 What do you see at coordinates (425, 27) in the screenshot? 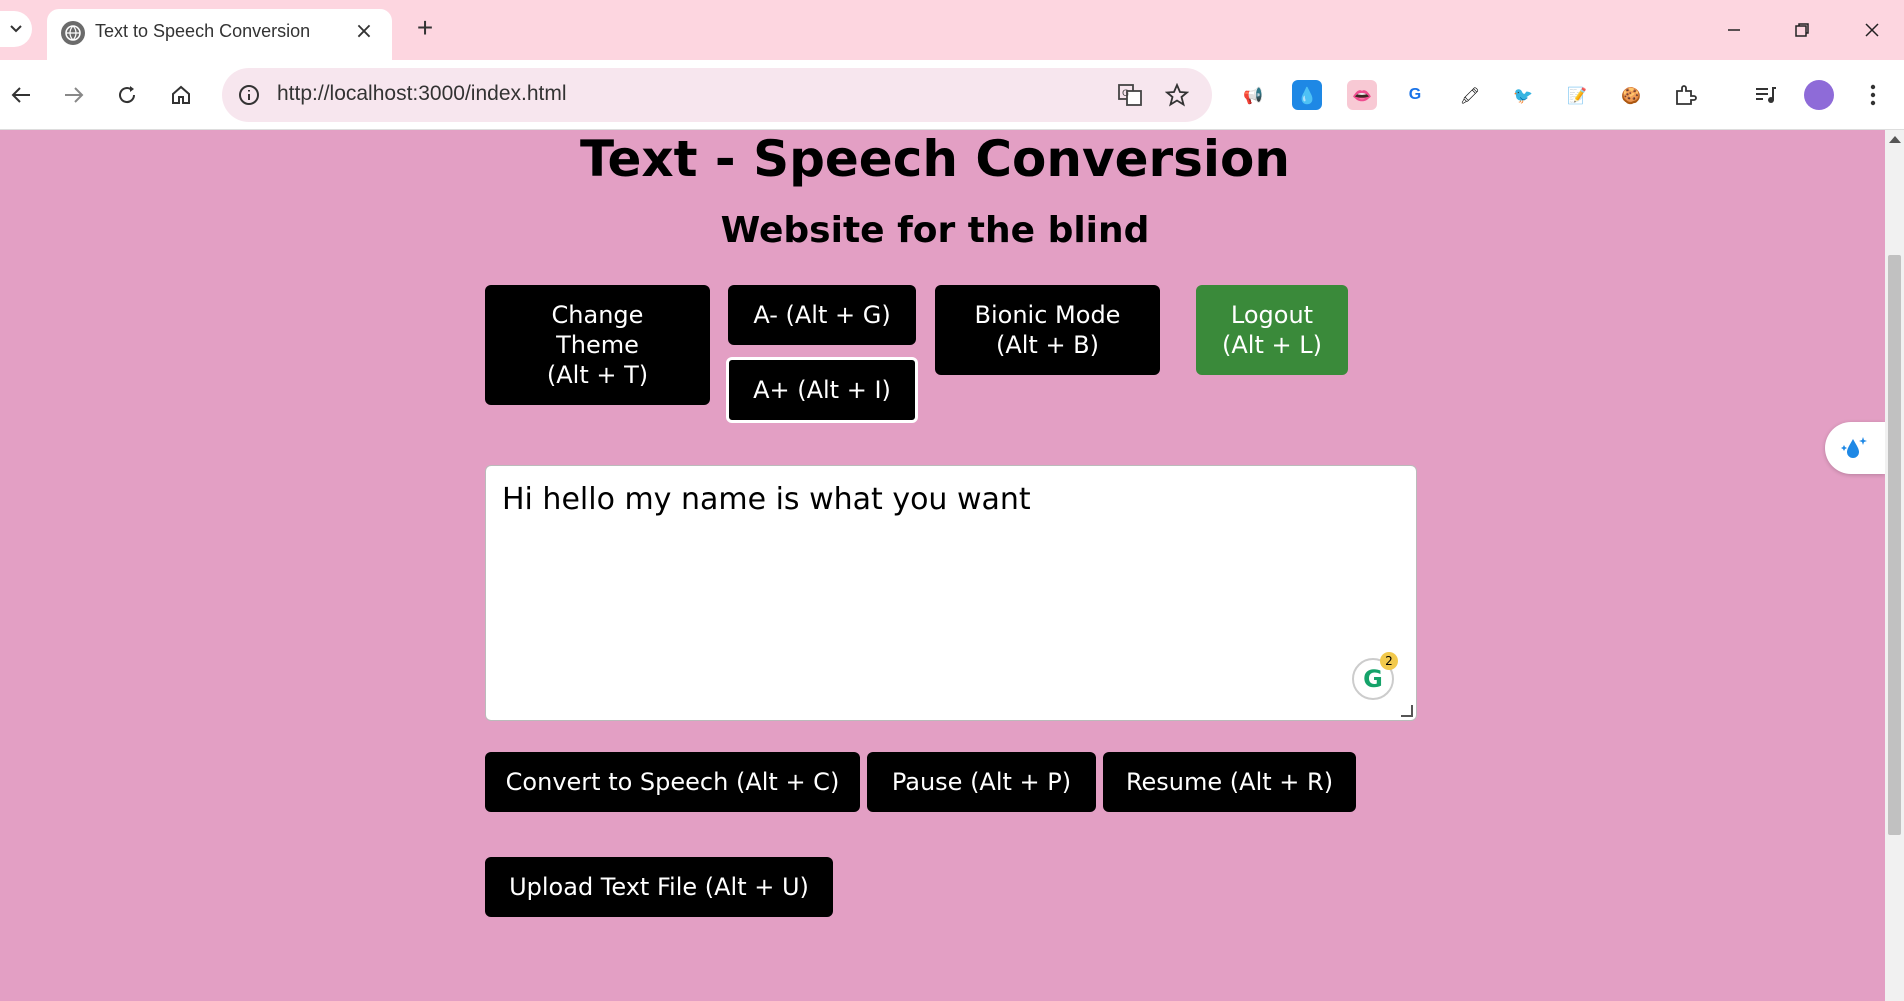
I see `new-tab-button: +` at bounding box center [425, 27].